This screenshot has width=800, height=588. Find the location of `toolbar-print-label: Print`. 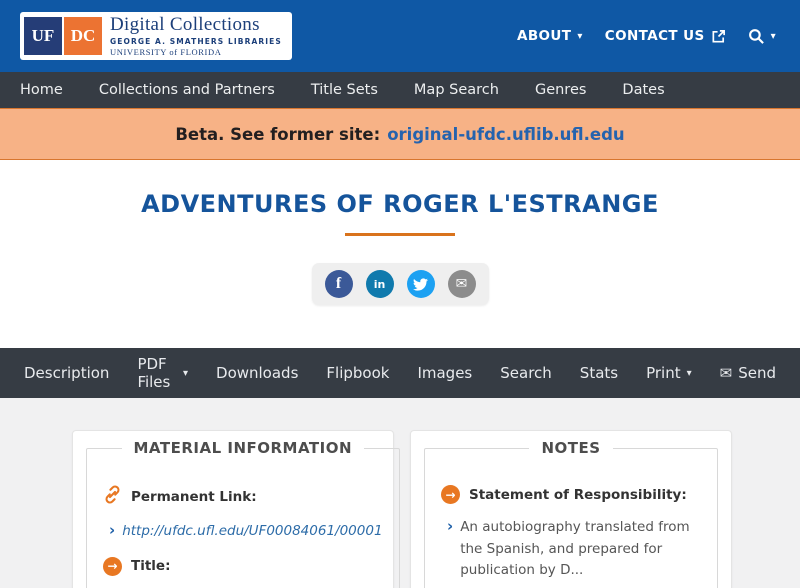

toolbar-print-label: Print is located at coordinates (663, 373).